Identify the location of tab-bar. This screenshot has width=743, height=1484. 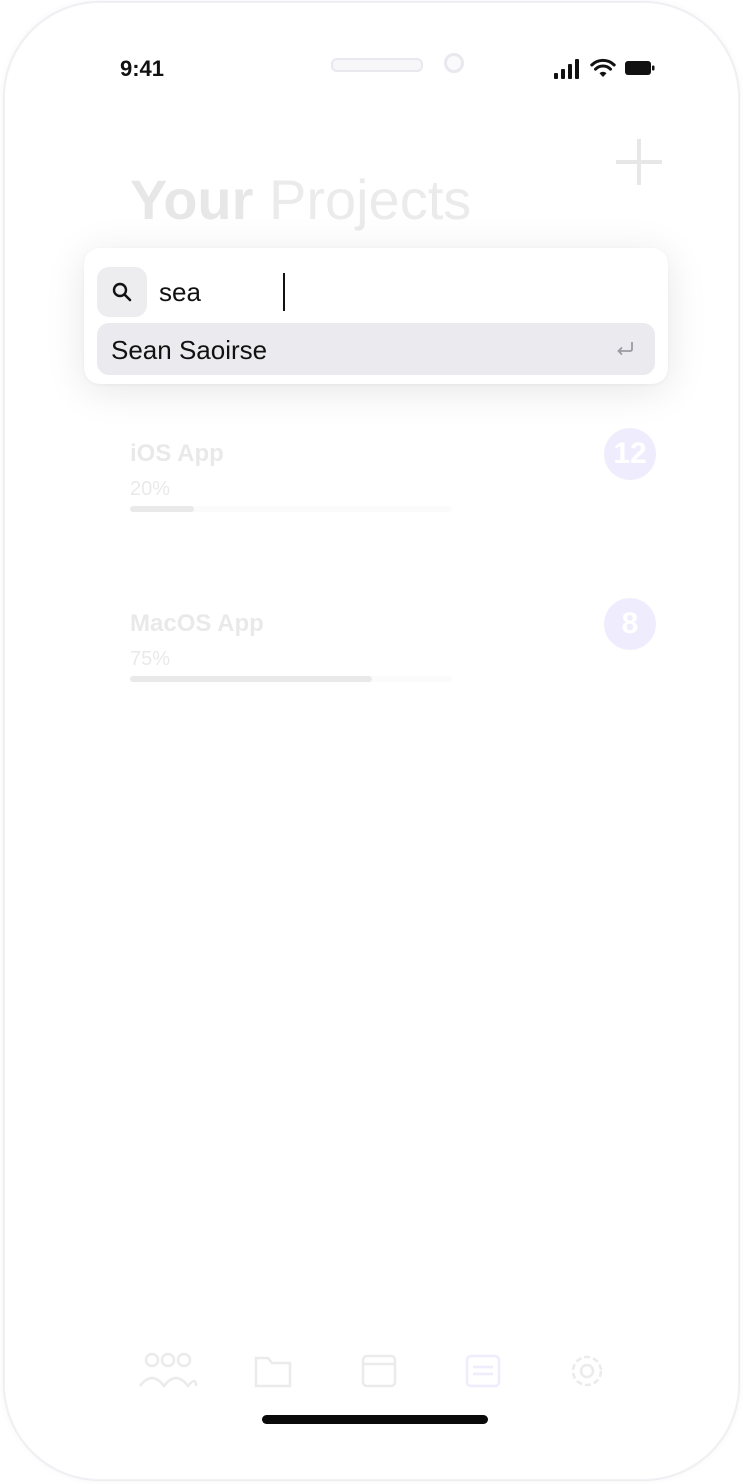
(374, 1374).